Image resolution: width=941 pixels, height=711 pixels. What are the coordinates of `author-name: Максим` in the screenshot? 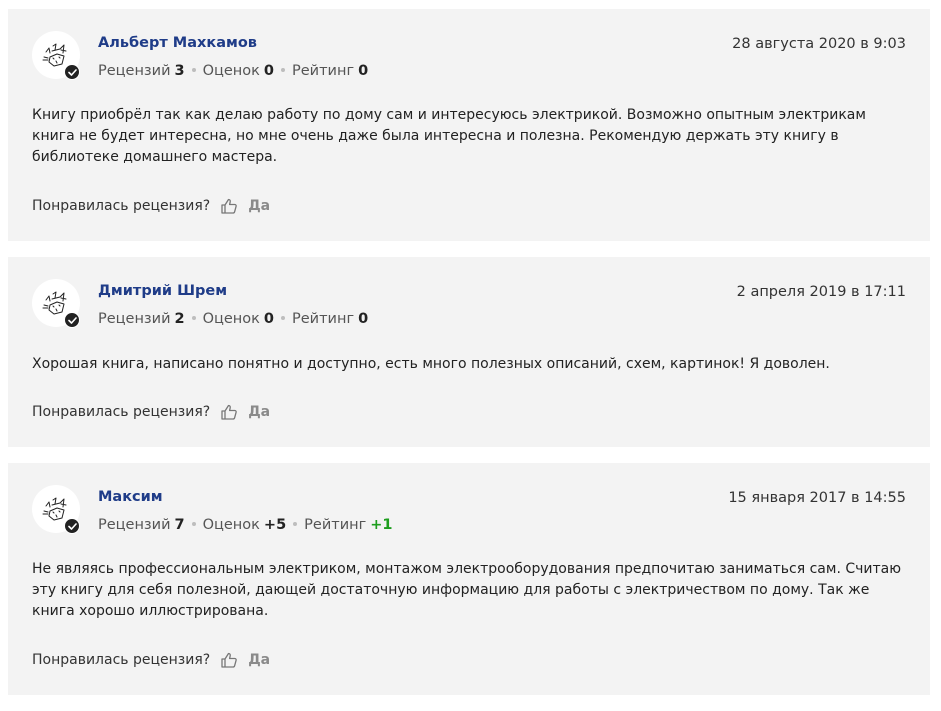 It's located at (130, 497).